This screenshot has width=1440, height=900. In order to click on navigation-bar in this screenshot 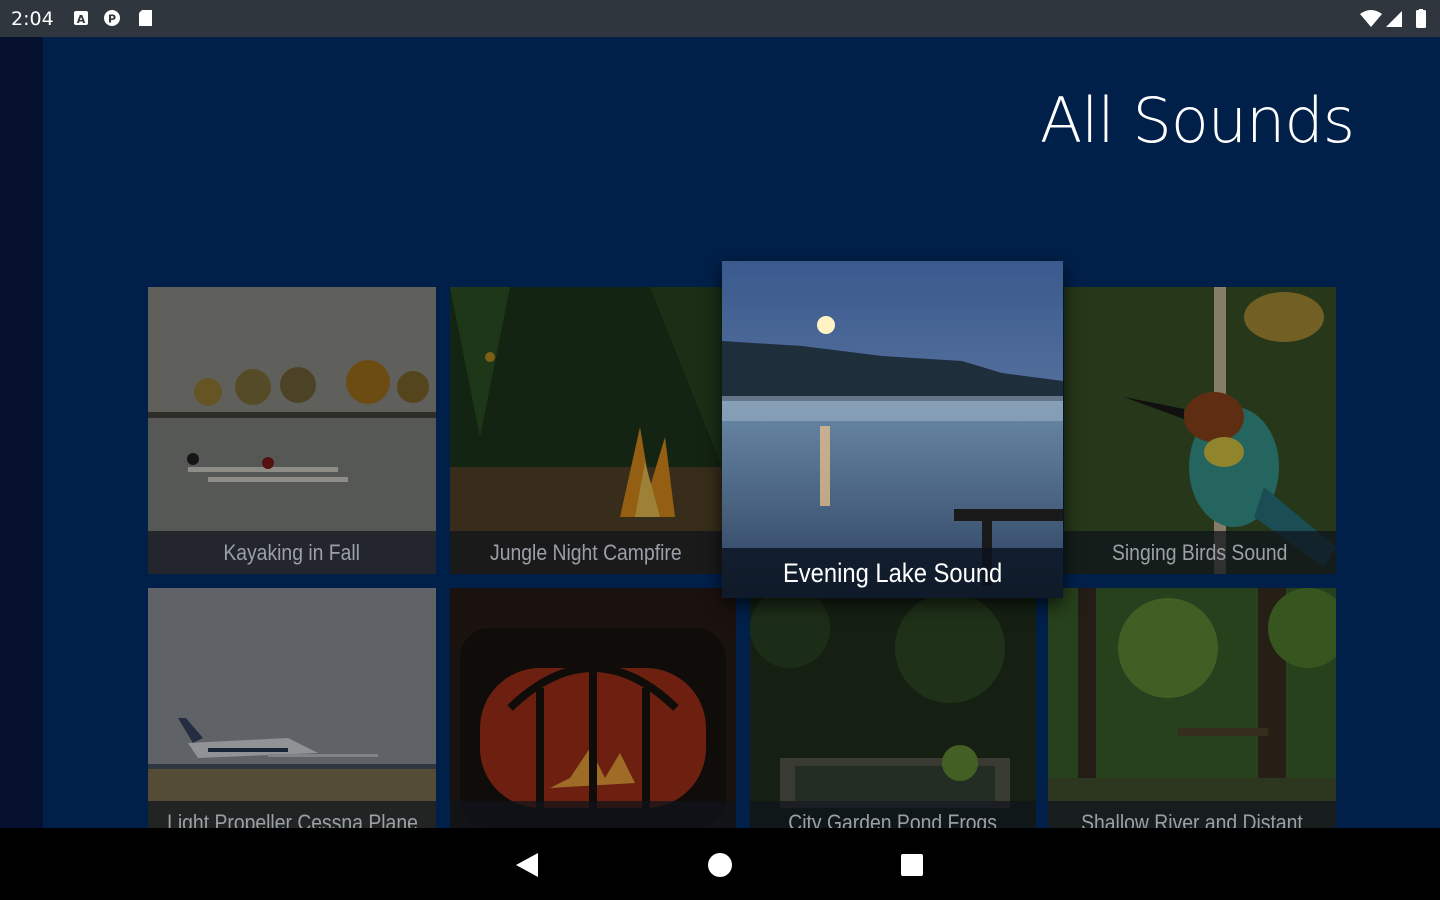, I will do `click(720, 864)`.